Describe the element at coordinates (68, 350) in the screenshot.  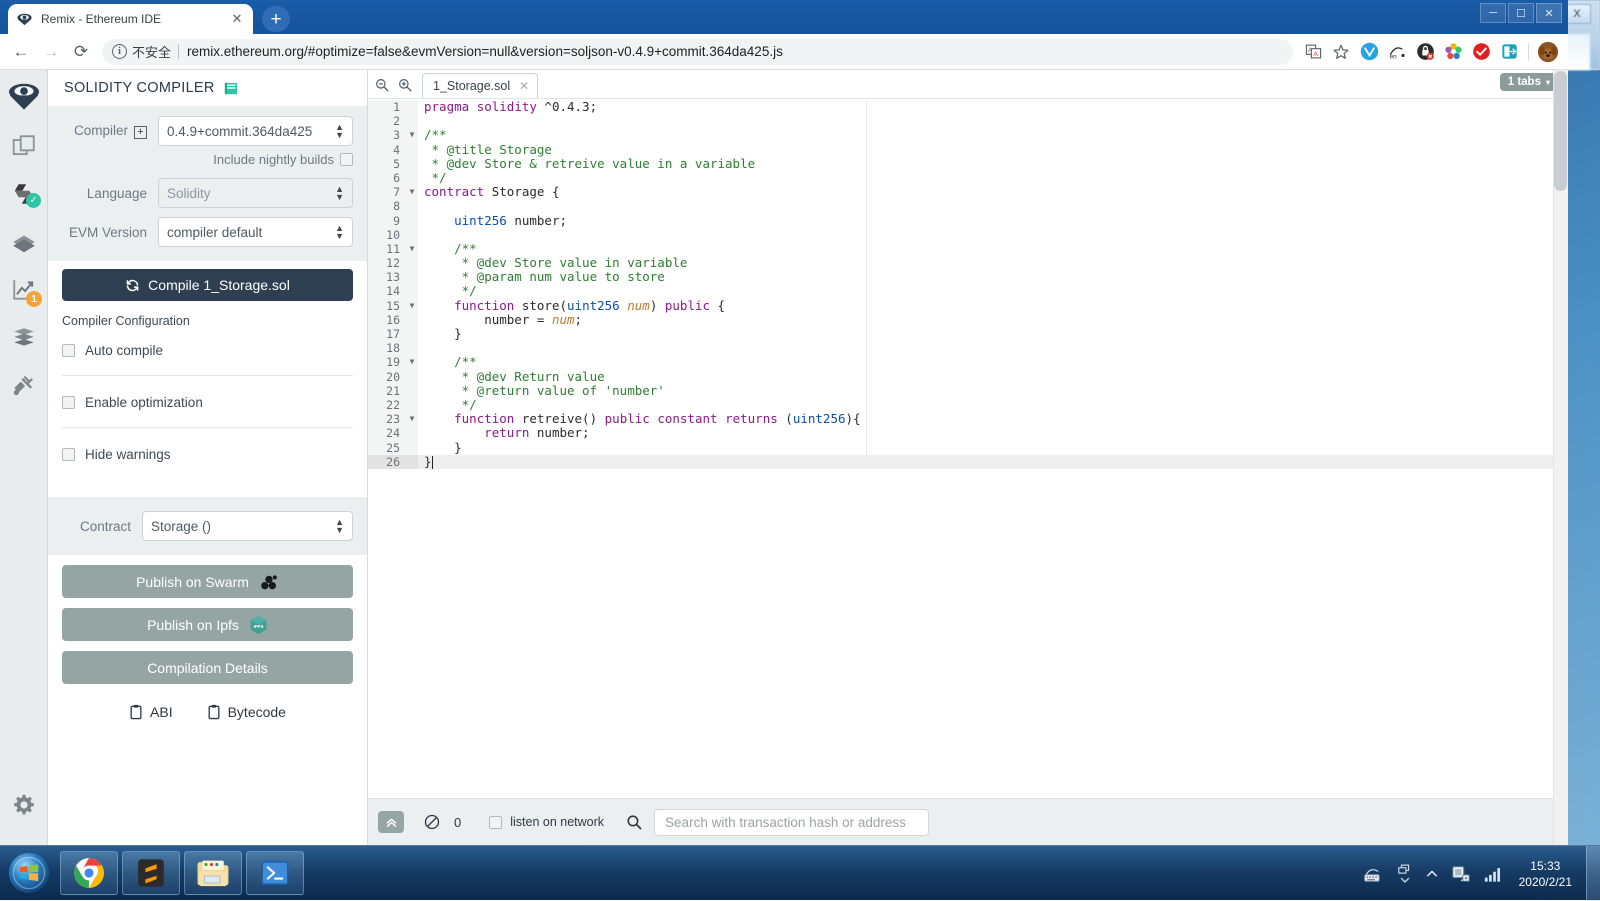
I see `auto-compile-checkbox` at that location.